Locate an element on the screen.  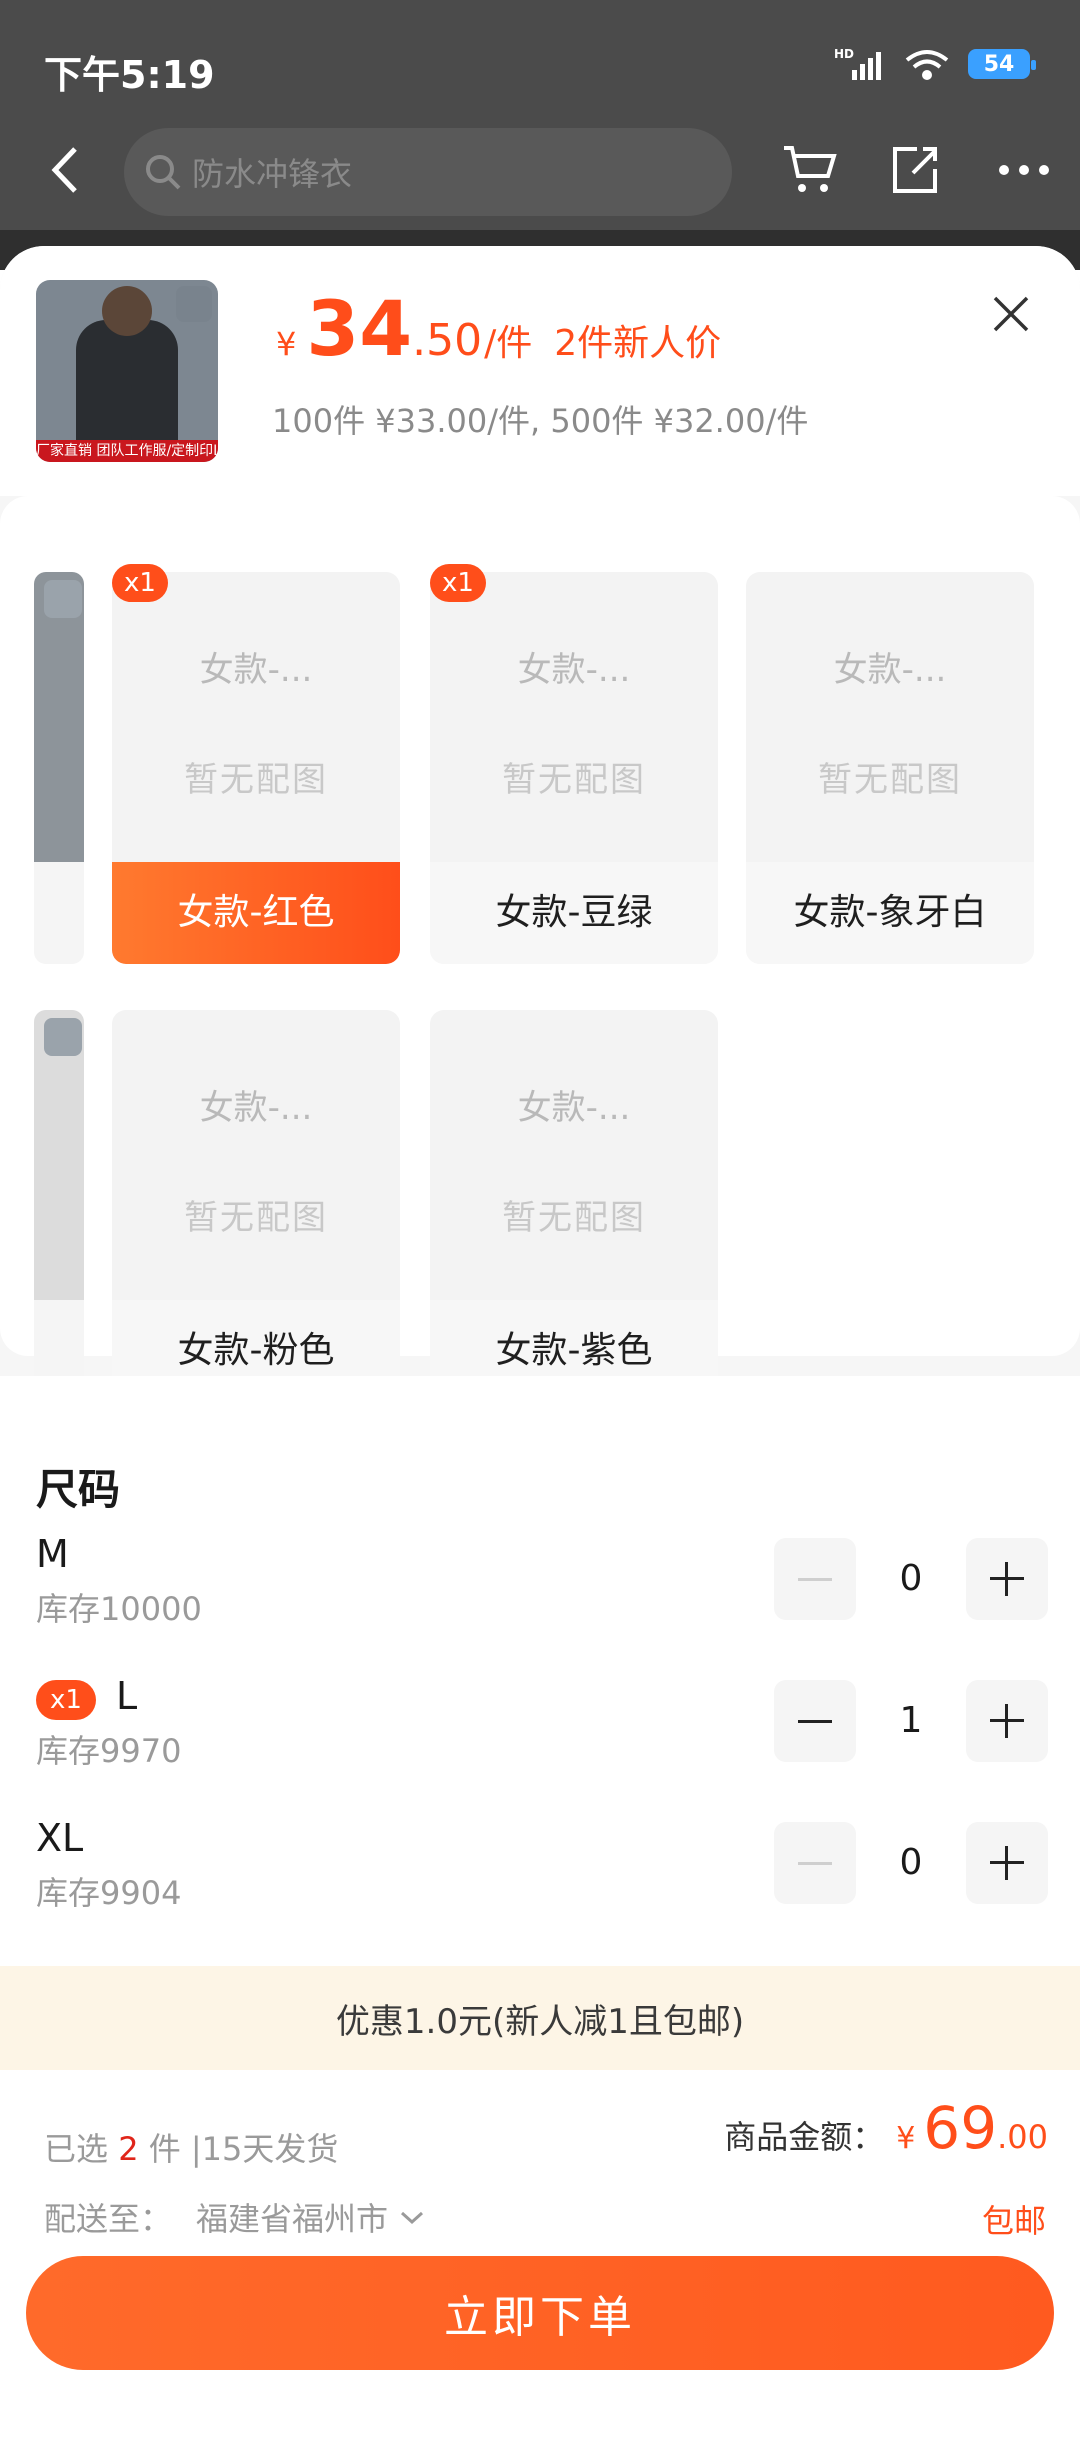
selected-count: 2 is located at coordinates (128, 2149).